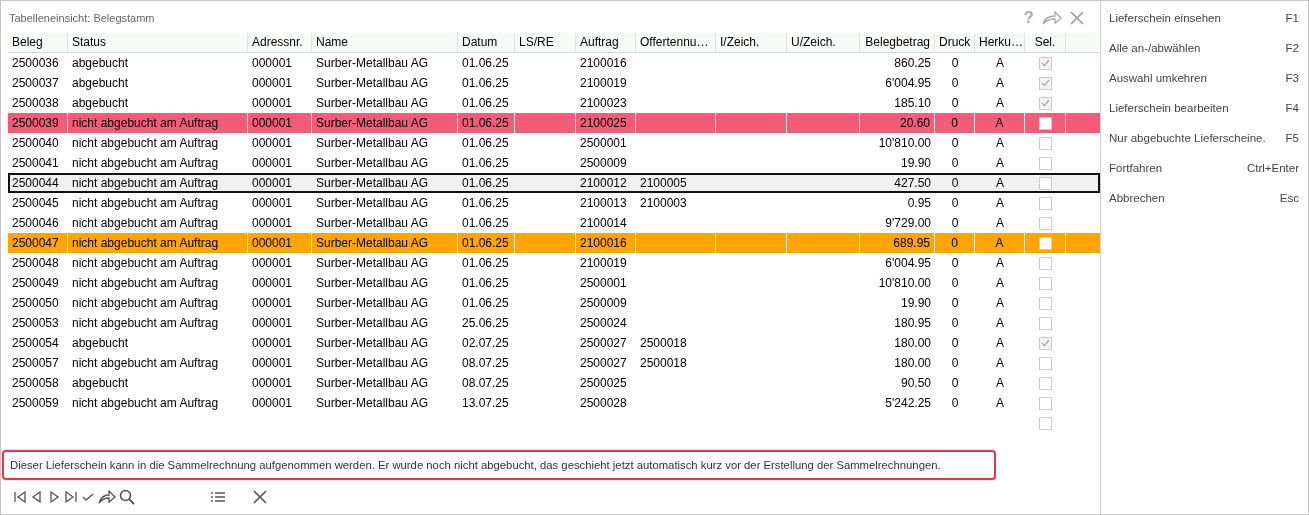 The height and width of the screenshot is (515, 1309). Describe the element at coordinates (554, 183) in the screenshot. I see `table-row: 2500044 nicht abgebucht am Auftrag 000001 Surber-Metallbau AG 01.06.25 2100012 2100005 427.50 0 A` at that location.